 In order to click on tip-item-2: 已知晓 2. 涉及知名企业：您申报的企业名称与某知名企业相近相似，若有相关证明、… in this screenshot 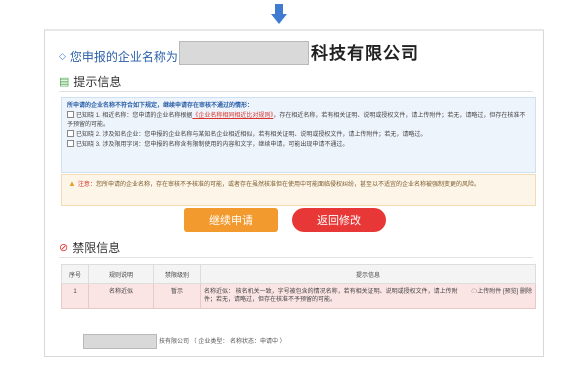, I will do `click(298, 135)`.